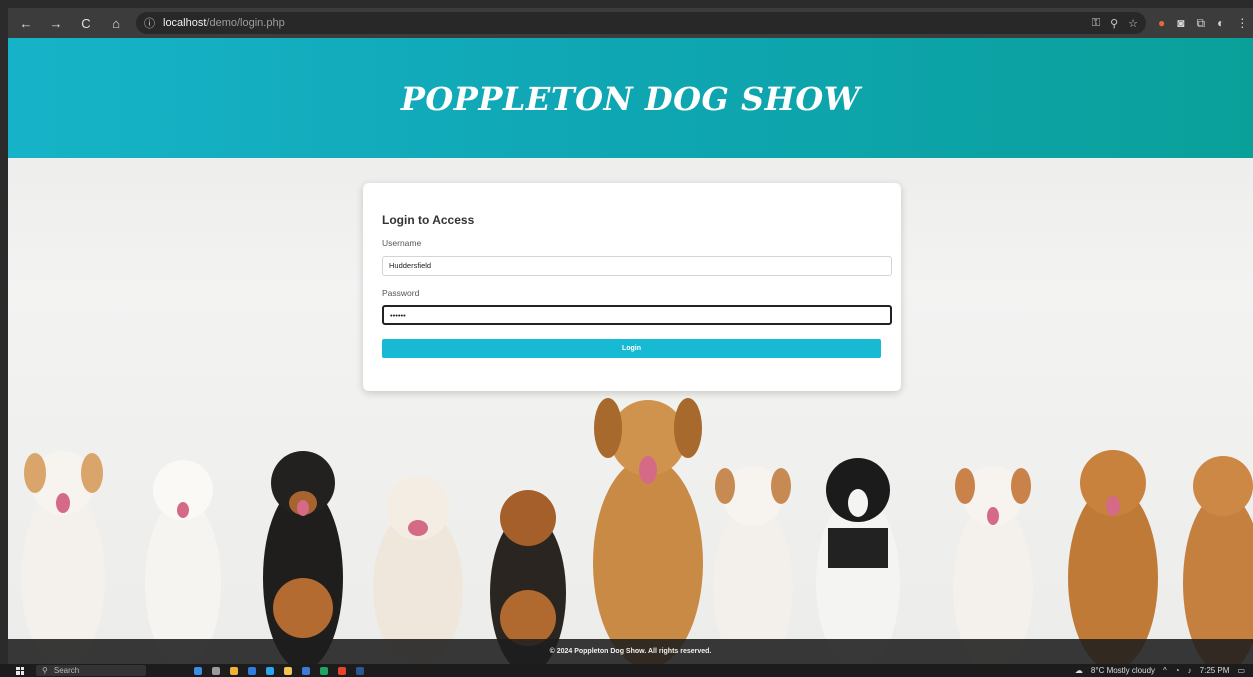 The height and width of the screenshot is (677, 1253). Describe the element at coordinates (401, 292) in the screenshot. I see `password-label: Password` at that location.